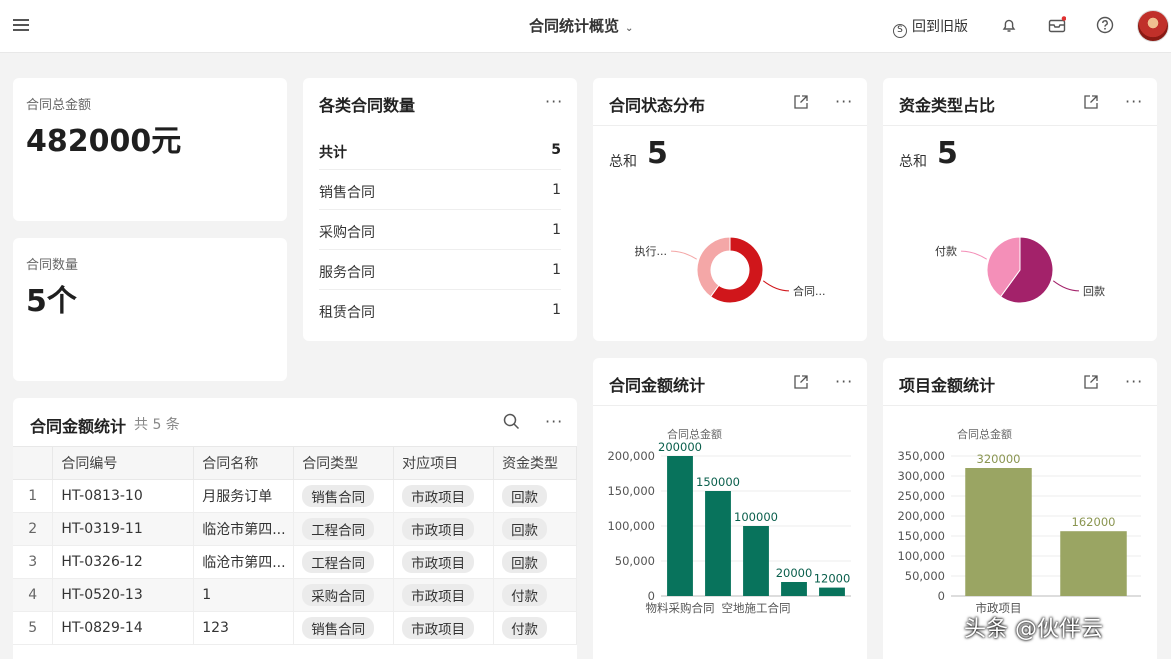 This screenshot has height=659, width=1171. Describe the element at coordinates (244, 595) in the screenshot. I see `table-cell: 1` at that location.